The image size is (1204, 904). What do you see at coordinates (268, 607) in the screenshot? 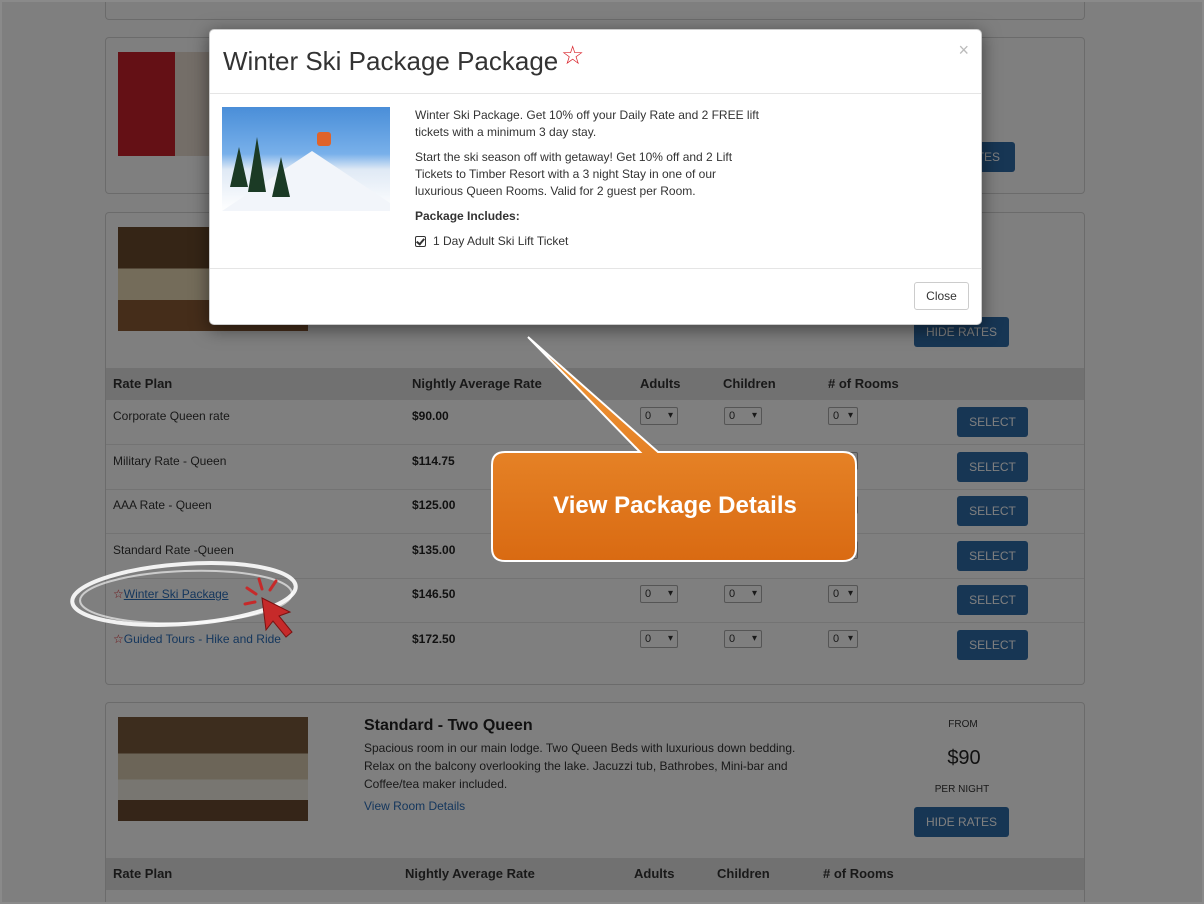
I see `click-cursor-icon` at bounding box center [268, 607].